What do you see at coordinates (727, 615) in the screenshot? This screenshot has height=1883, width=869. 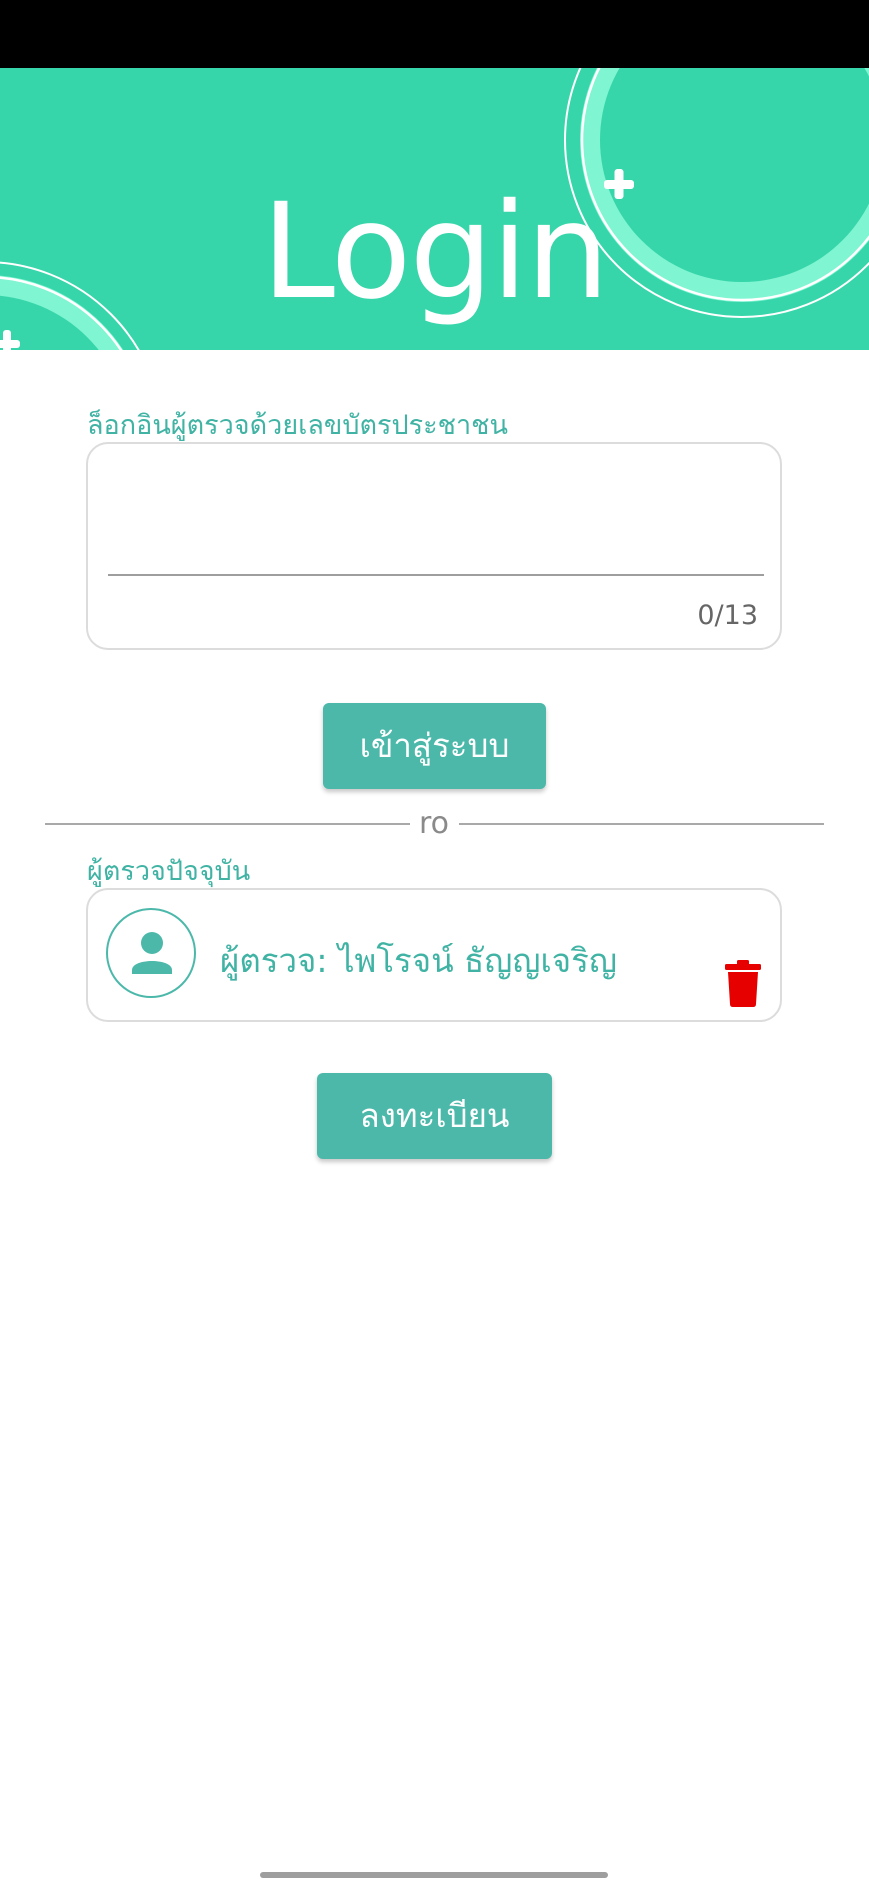 I see `char-counter: 0/13` at bounding box center [727, 615].